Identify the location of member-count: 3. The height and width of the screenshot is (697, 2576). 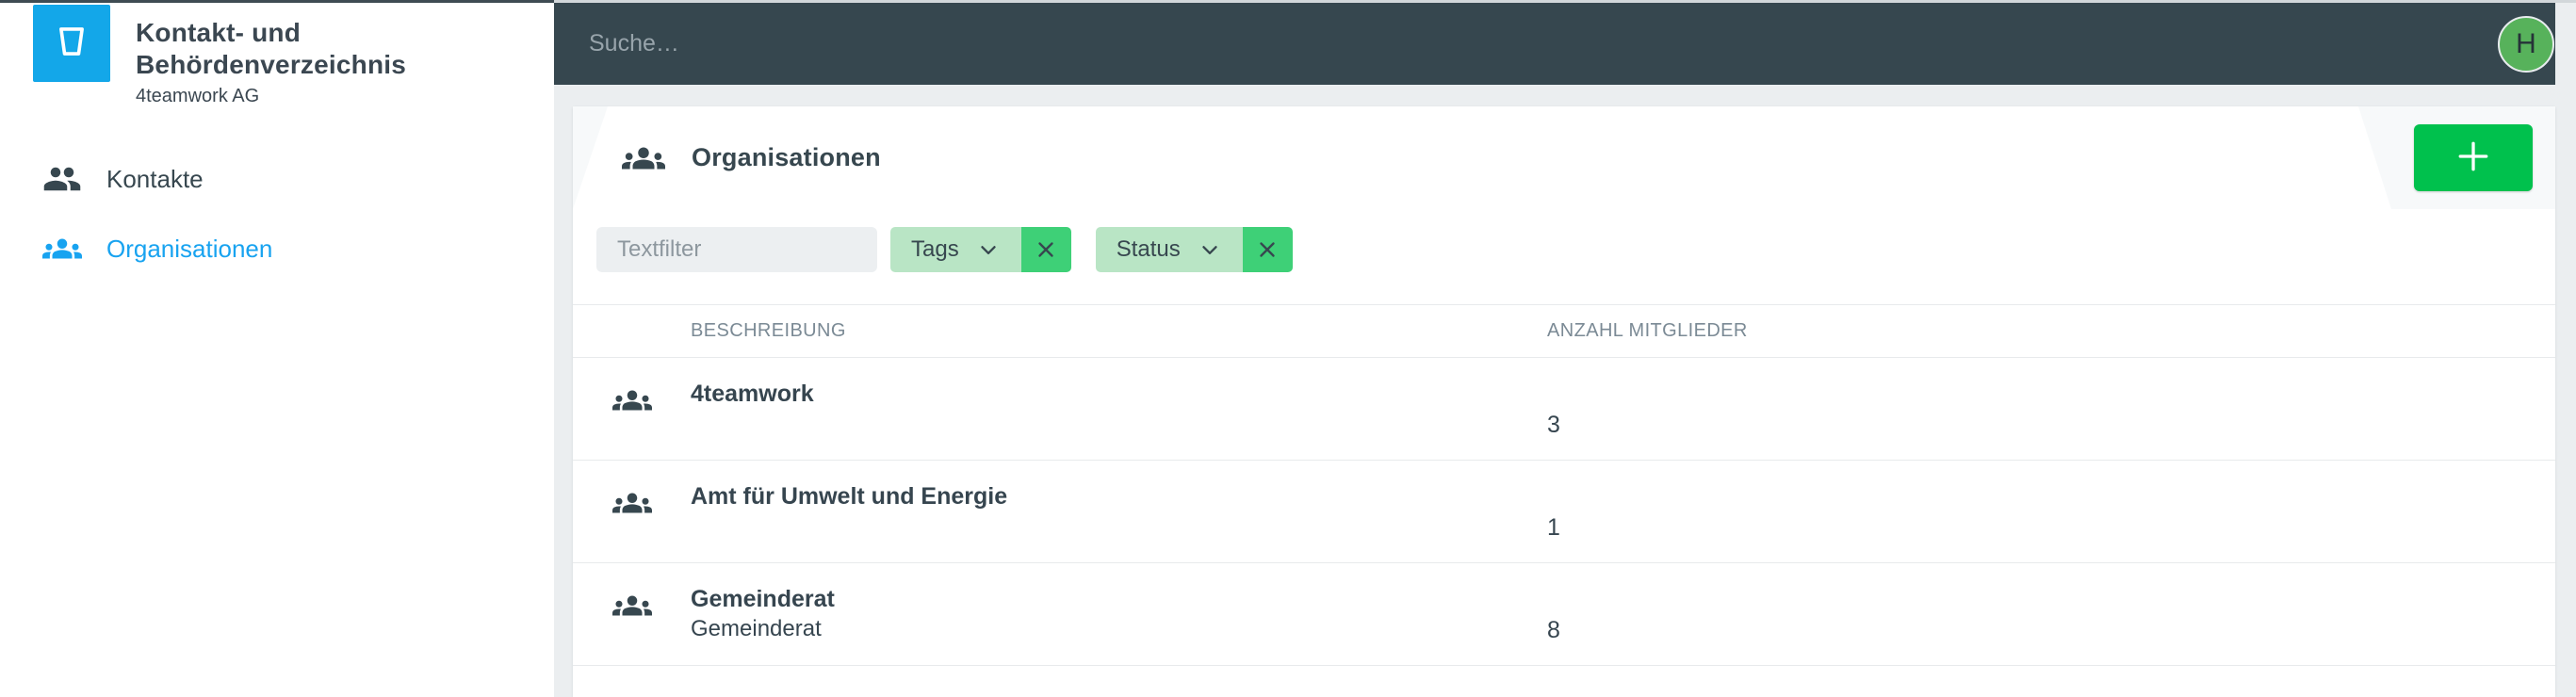
(1553, 425).